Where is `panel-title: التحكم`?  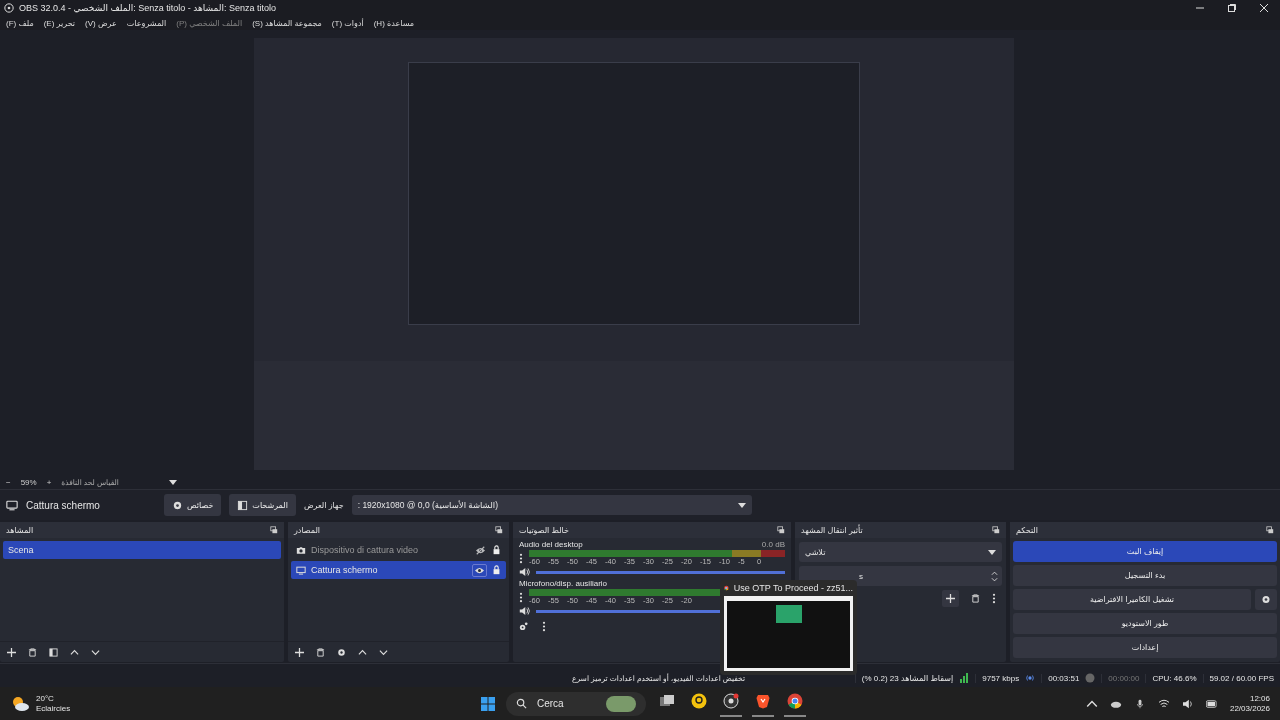 panel-title: التحكم is located at coordinates (1027, 530).